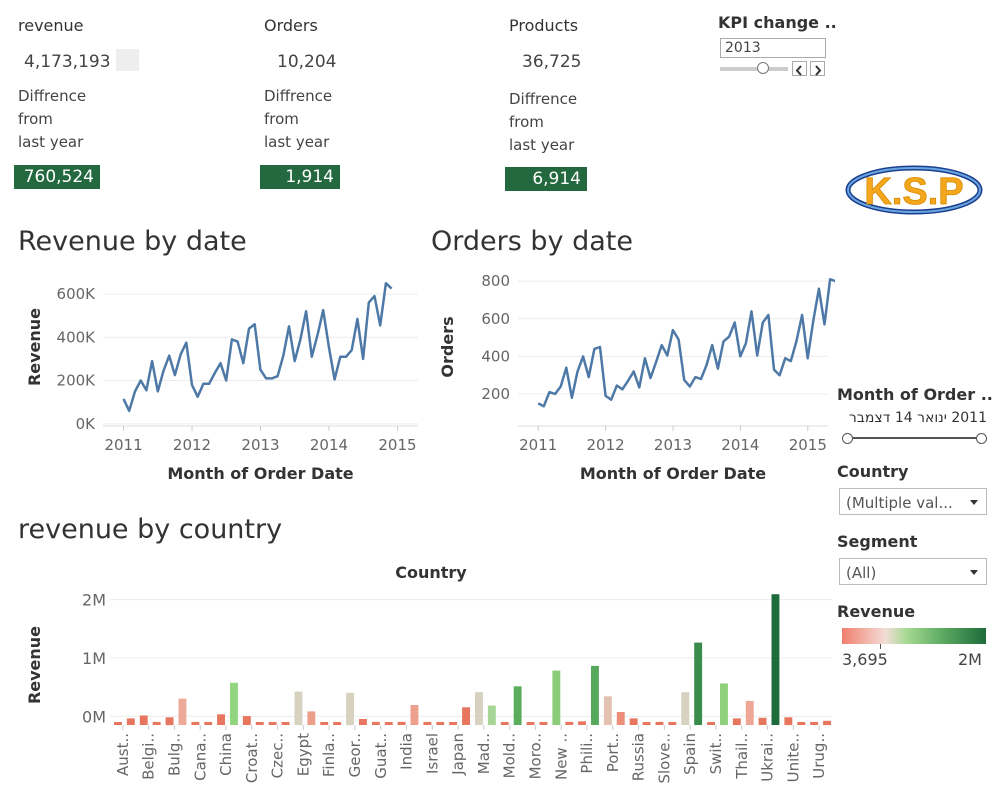 Image resolution: width=1003 pixels, height=793 pixels. Describe the element at coordinates (914, 438) in the screenshot. I see `month-filter-track` at that location.